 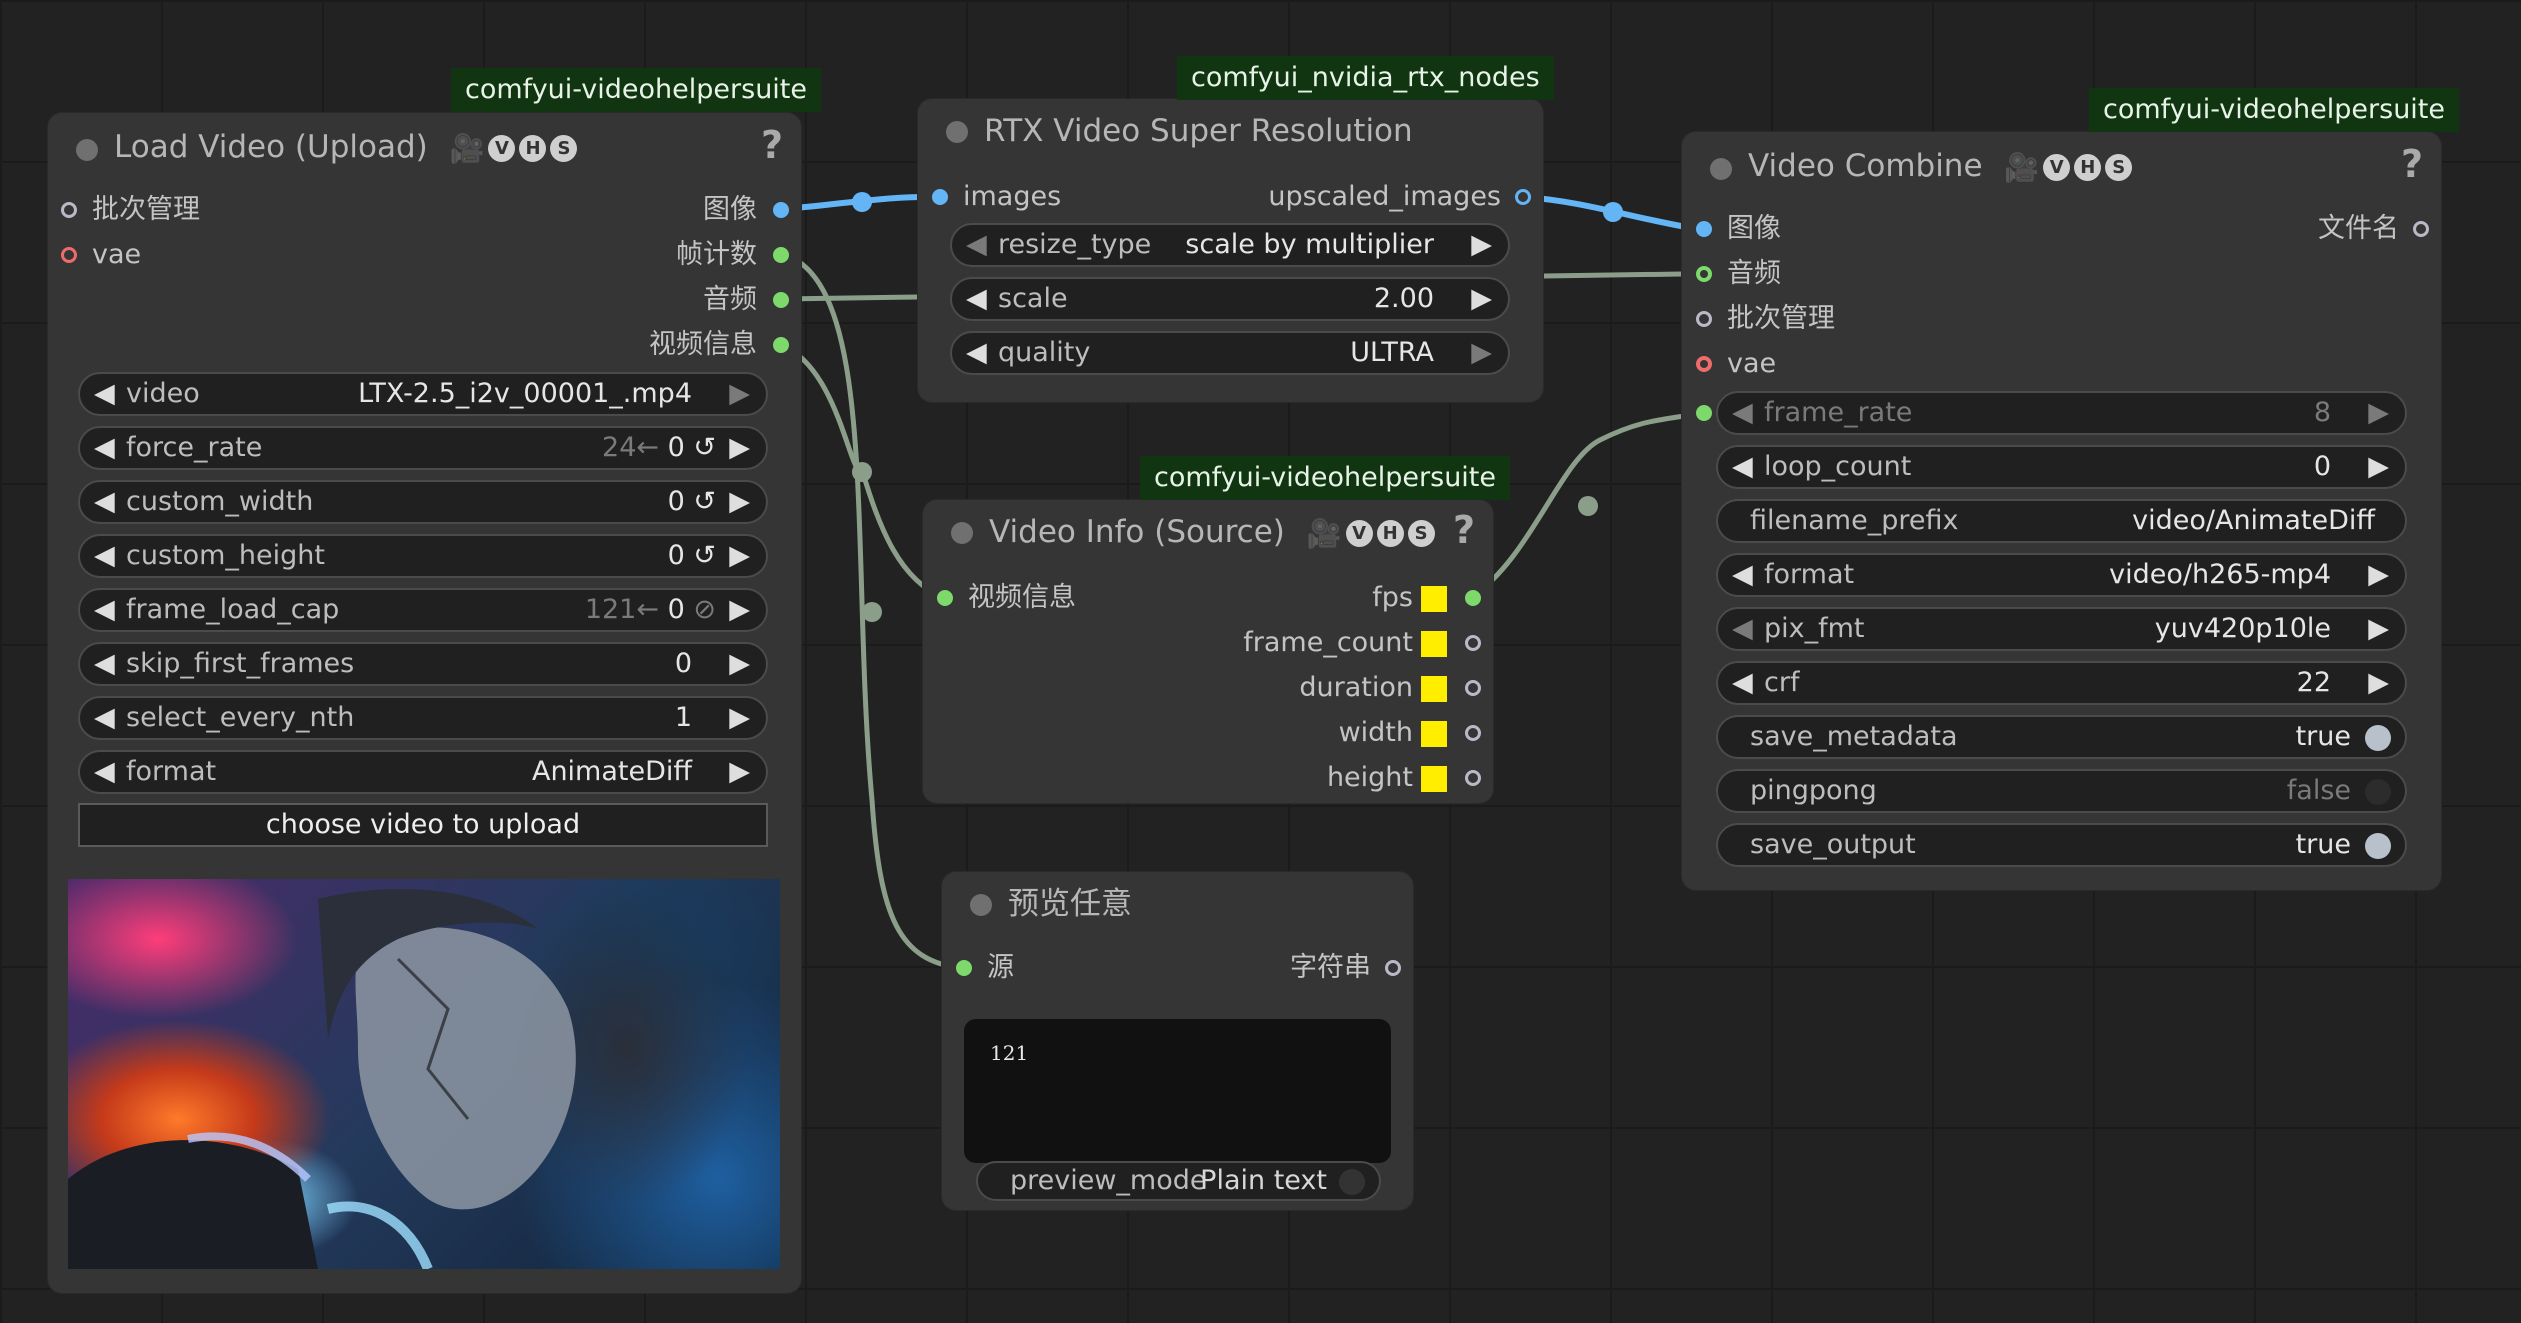 What do you see at coordinates (423, 718) in the screenshot?
I see `widget-select-every-nth: ◀ select_every_nth 1 ▶` at bounding box center [423, 718].